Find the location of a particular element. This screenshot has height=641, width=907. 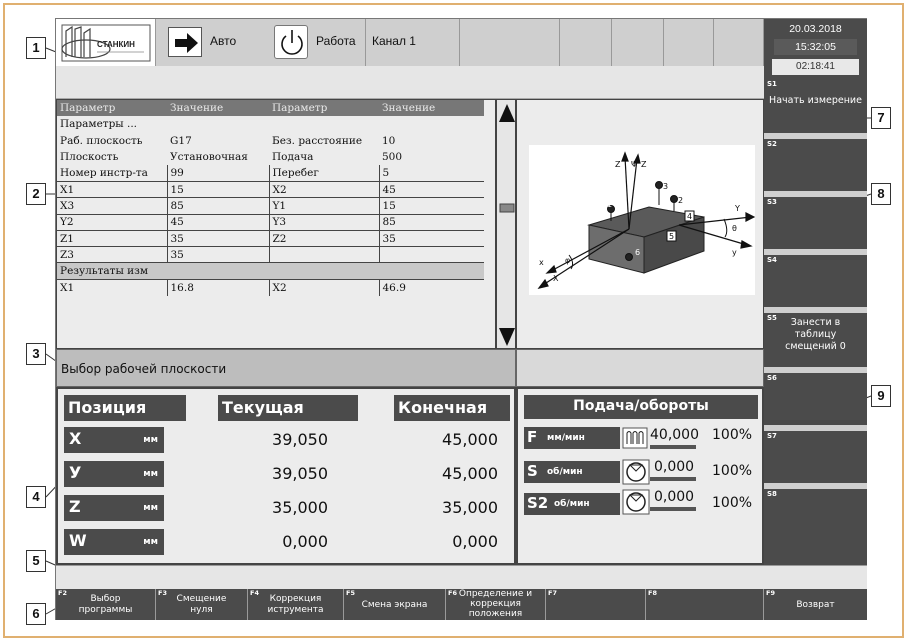

fkey-f8: F8 is located at coordinates (705, 604).